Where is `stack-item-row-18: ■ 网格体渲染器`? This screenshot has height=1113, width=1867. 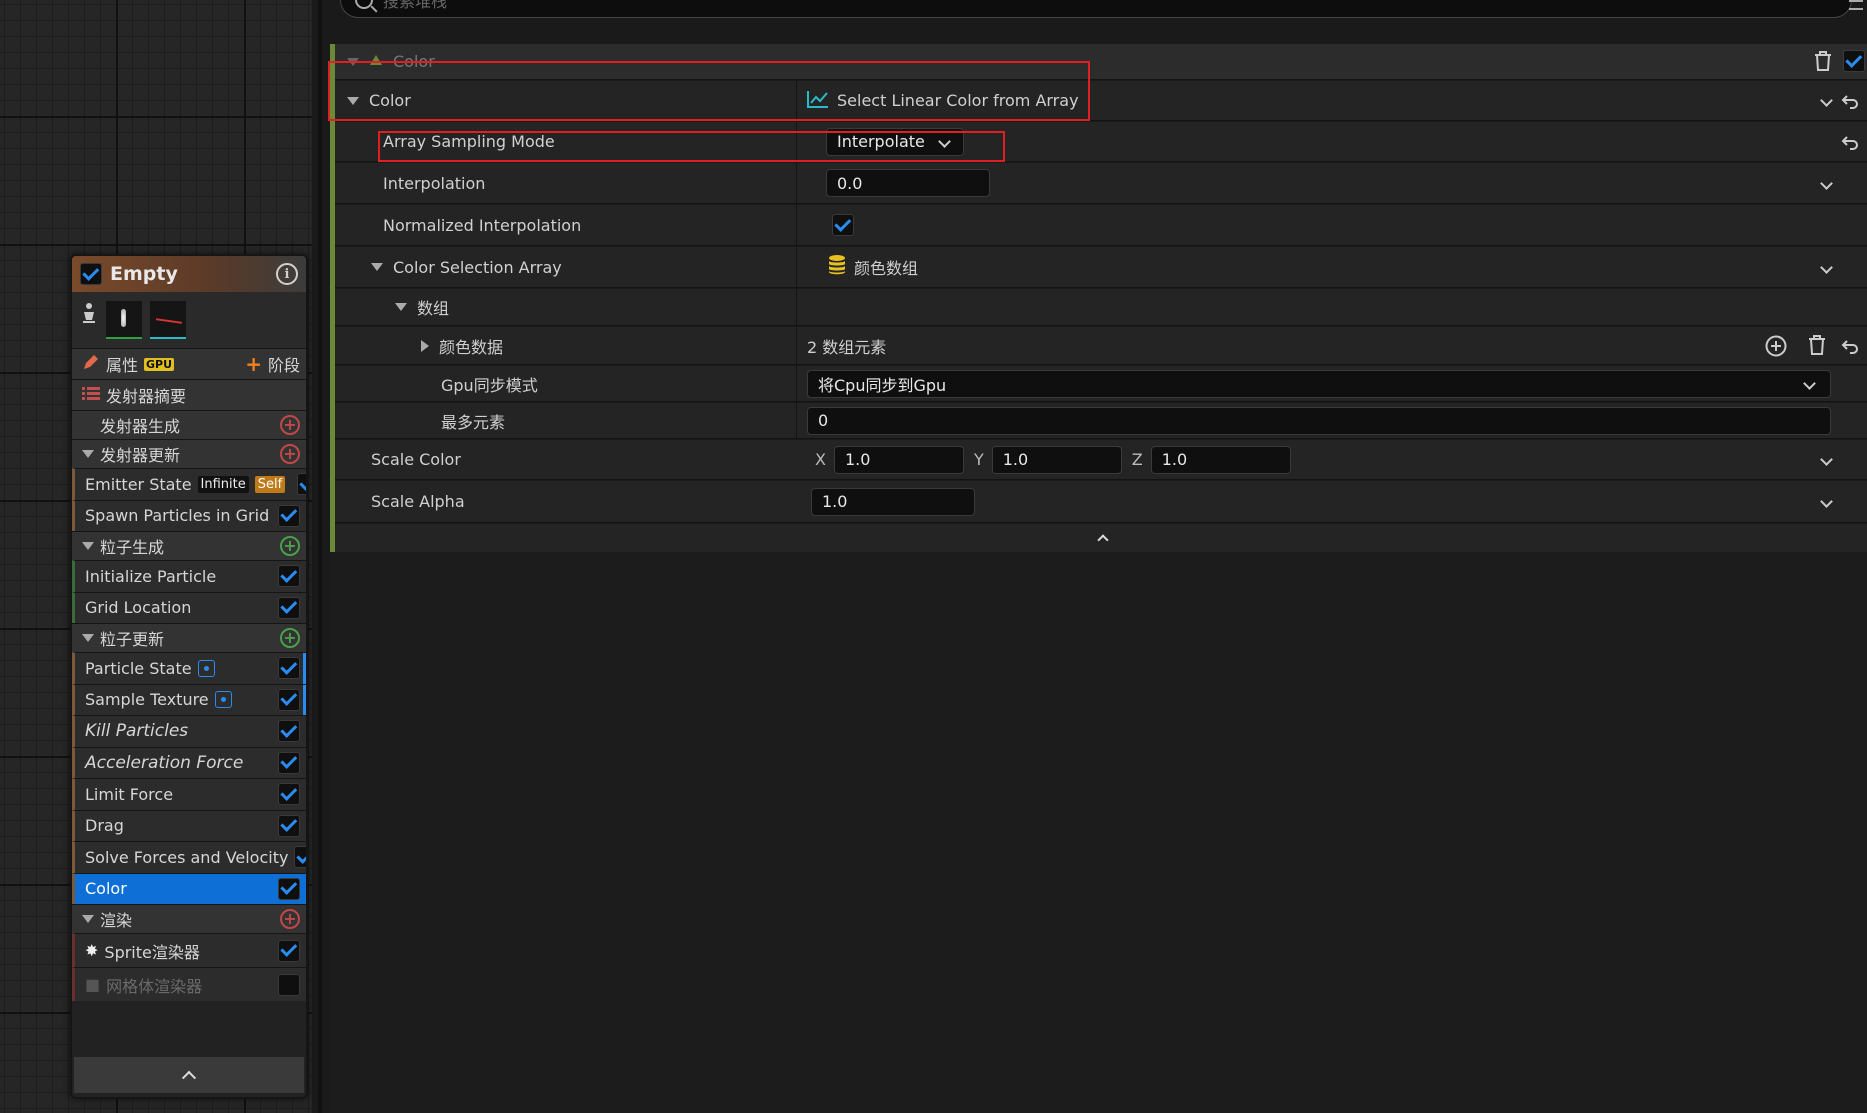
stack-item-row-18: ■ 网格体渲染器 is located at coordinates (189, 984).